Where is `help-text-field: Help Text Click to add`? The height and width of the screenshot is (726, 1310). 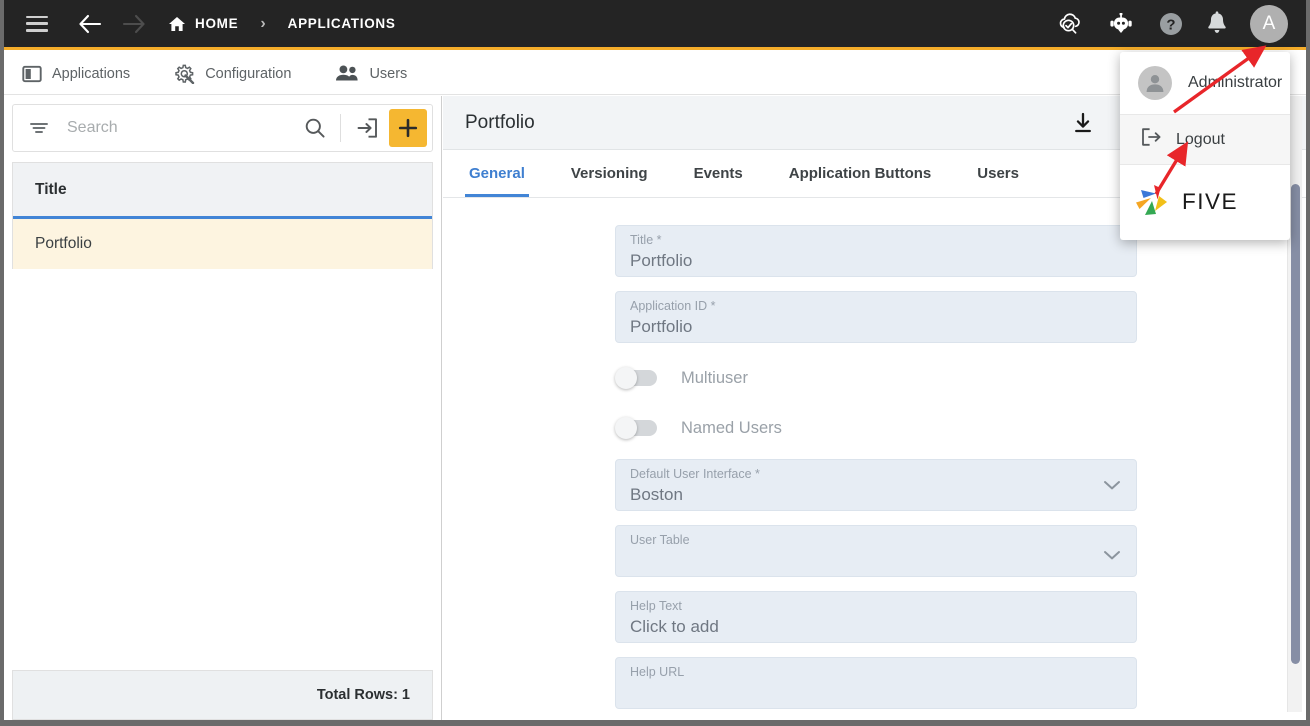 help-text-field: Help Text Click to add is located at coordinates (876, 617).